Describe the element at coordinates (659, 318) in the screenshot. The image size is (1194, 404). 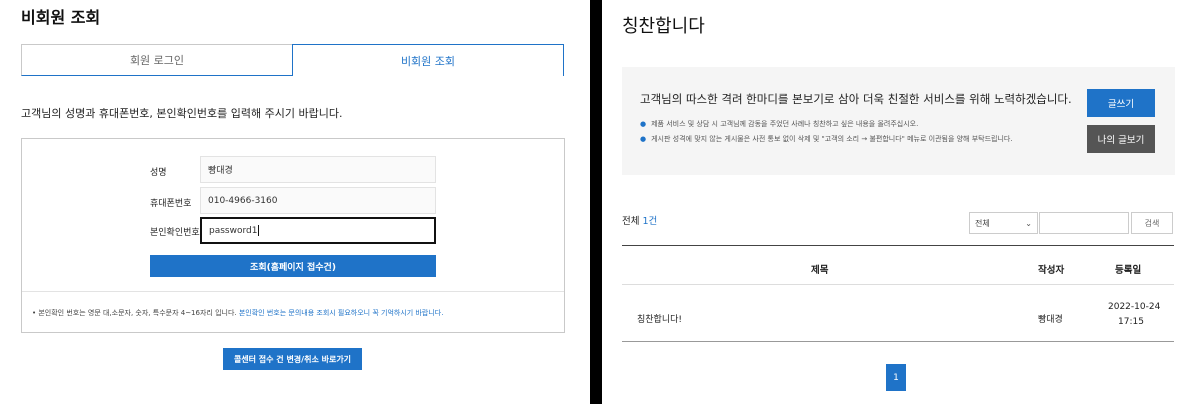
I see `post-title-link: 칭찬합니다!` at that location.